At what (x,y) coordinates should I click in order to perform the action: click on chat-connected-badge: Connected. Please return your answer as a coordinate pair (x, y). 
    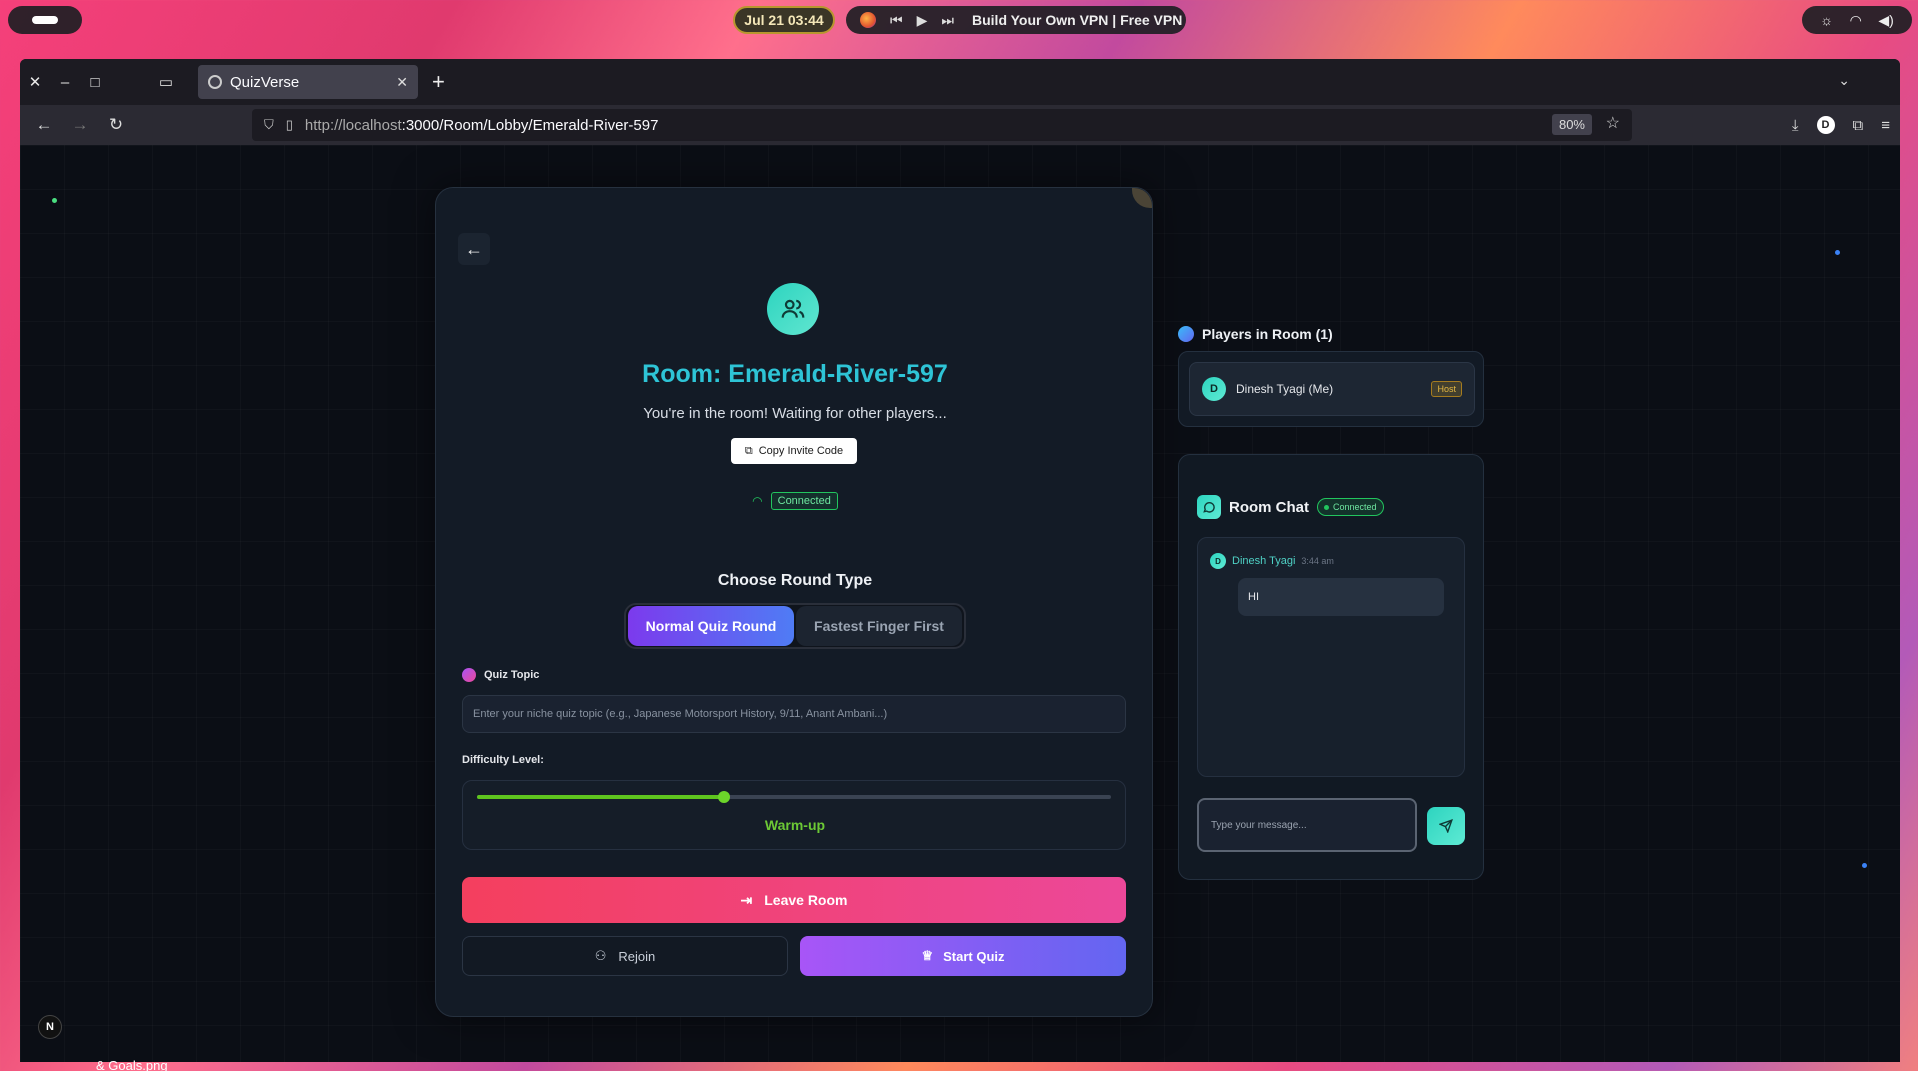
    Looking at the image, I should click on (1350, 507).